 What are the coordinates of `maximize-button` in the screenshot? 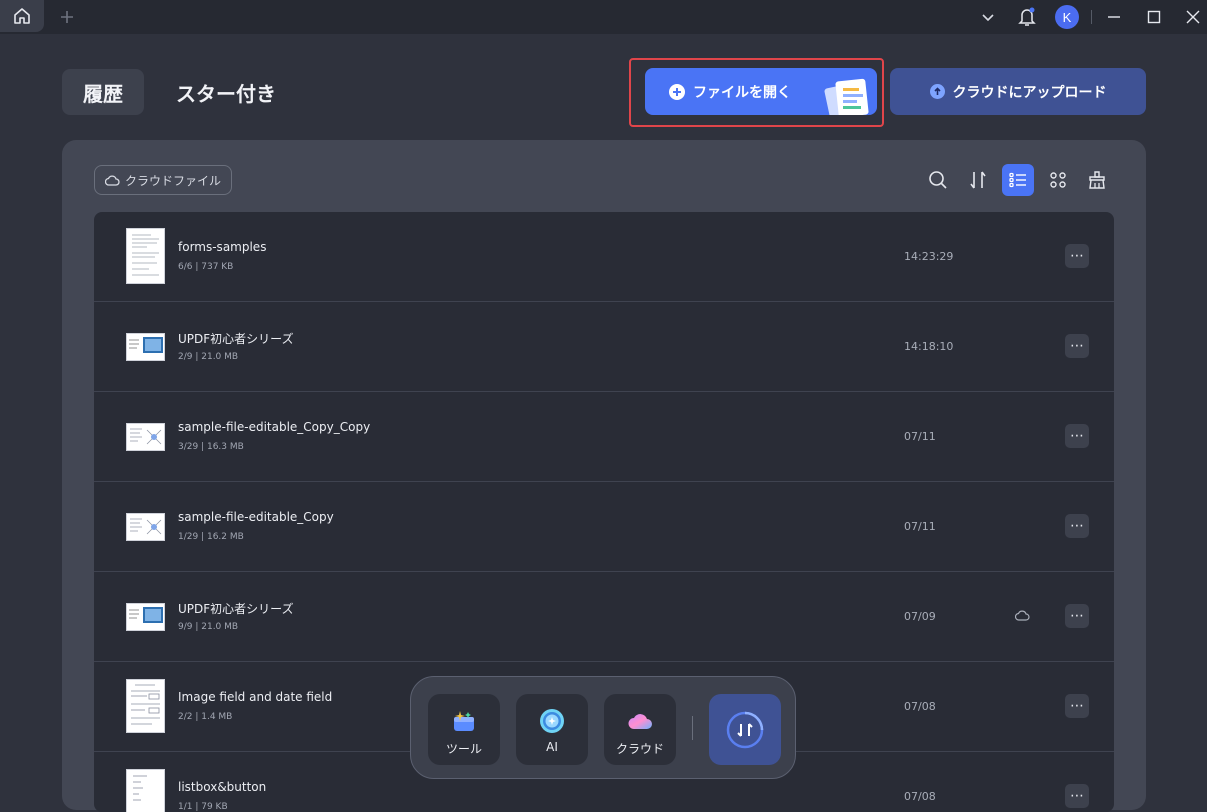 It's located at (1154, 17).